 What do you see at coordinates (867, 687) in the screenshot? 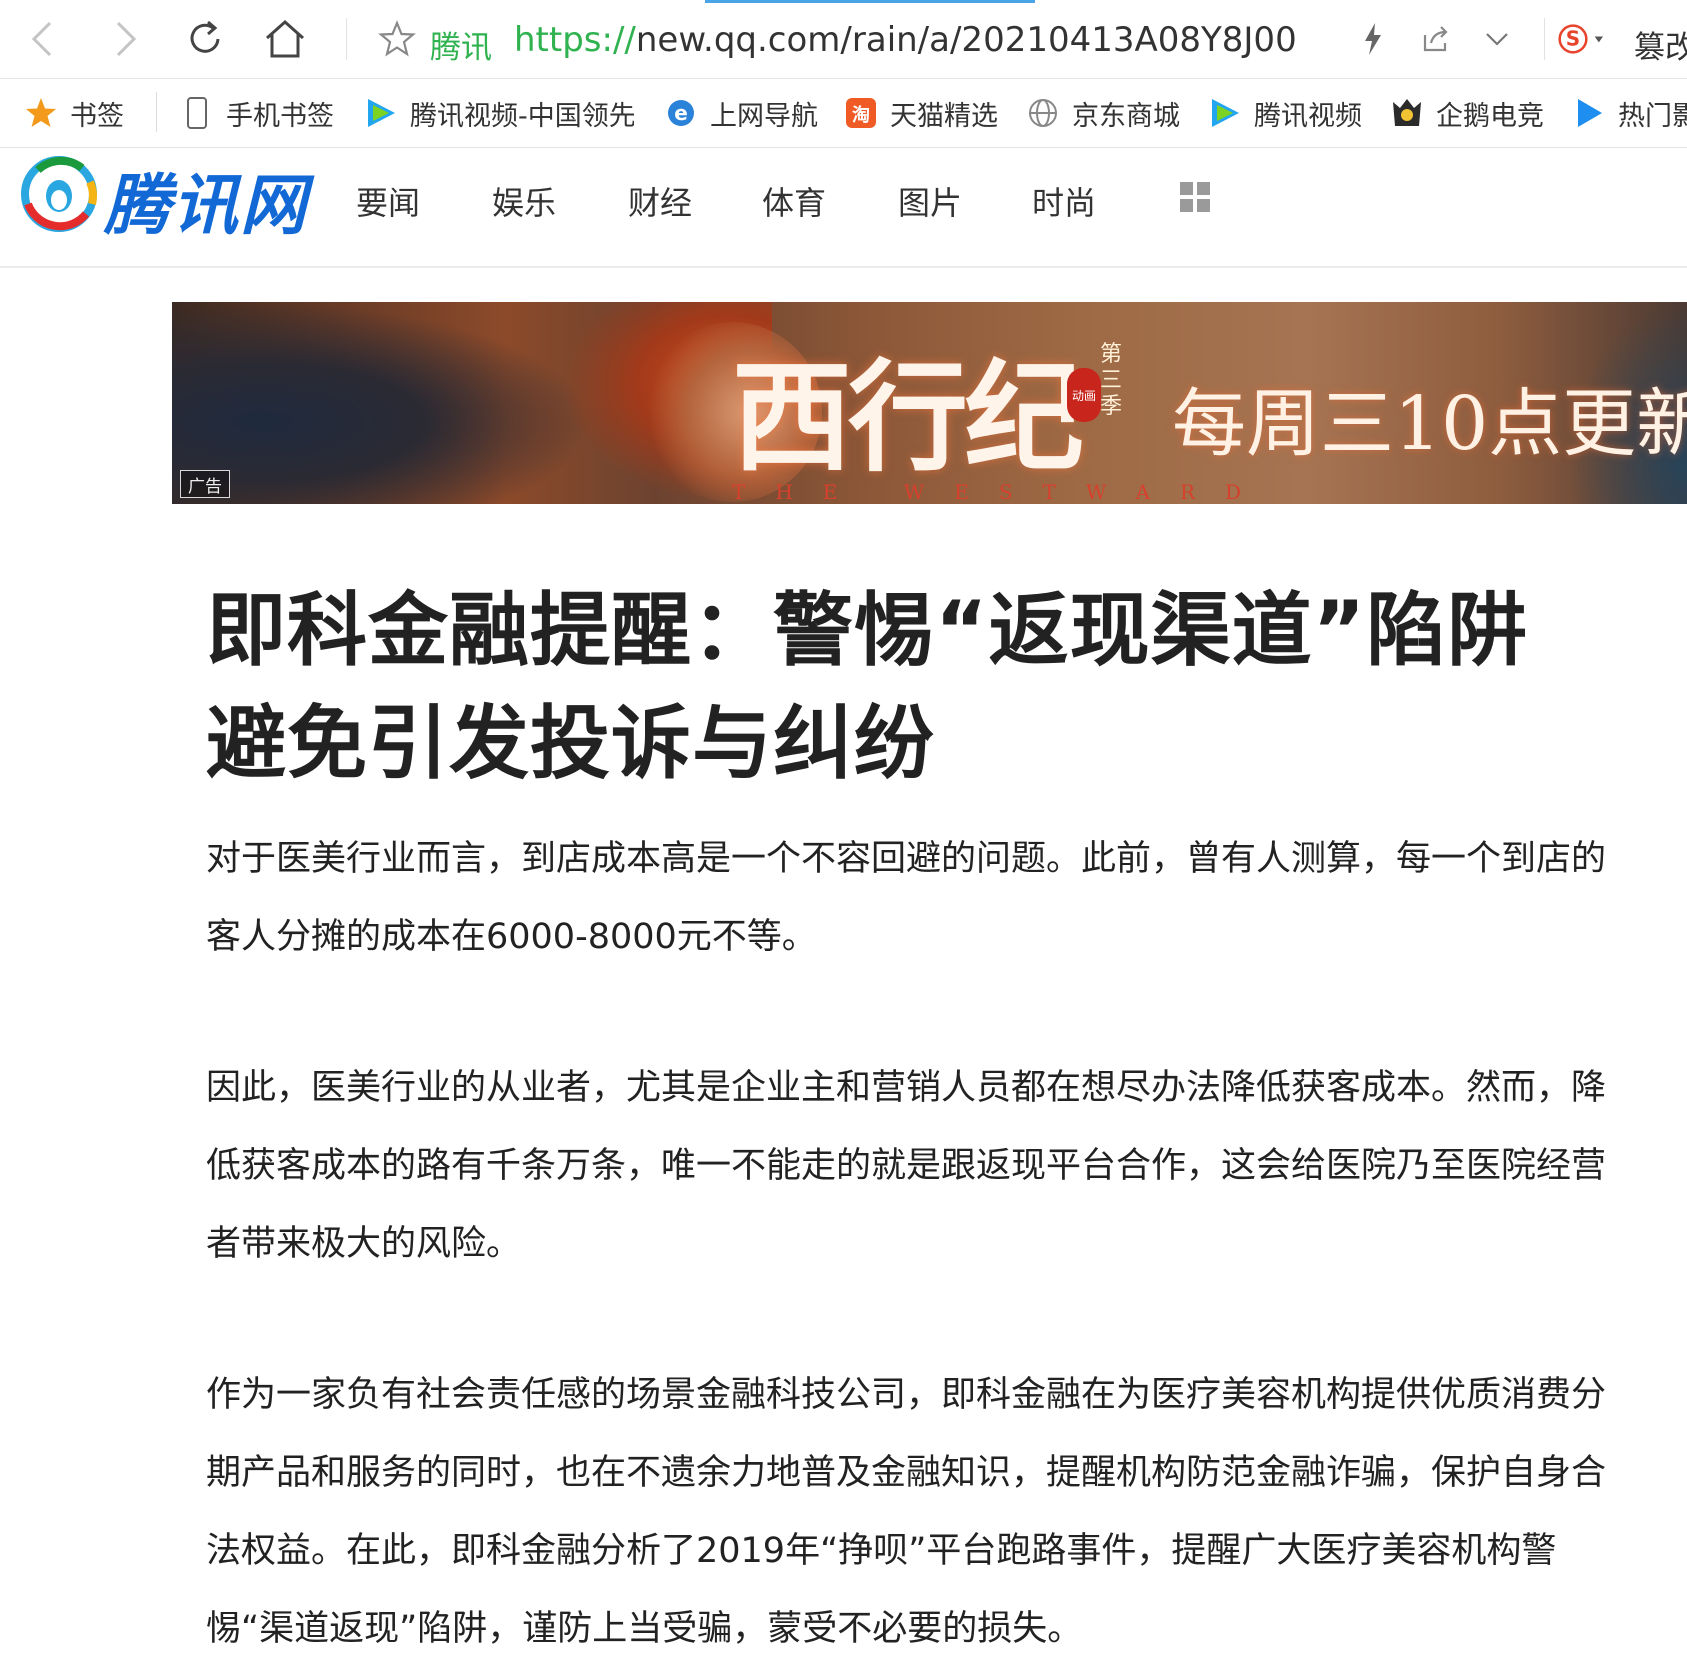
I see `article-title: 即科金融提醒：警惕“返现渠道”陷阱 避免引发投诉与纠纷` at bounding box center [867, 687].